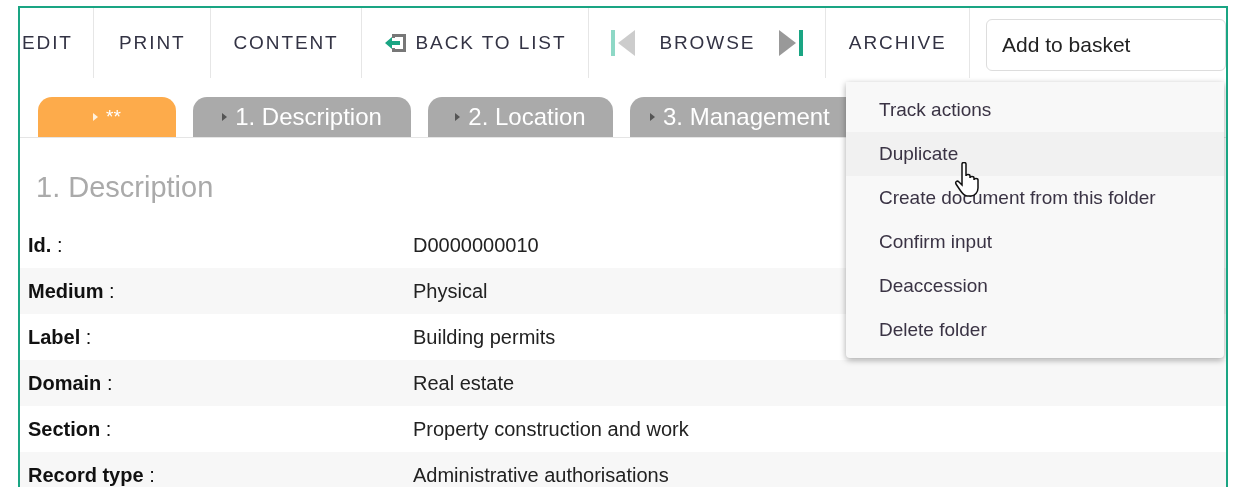 The image size is (1233, 487). Describe the element at coordinates (49, 43) in the screenshot. I see `toolbar-button: EDIT` at that location.